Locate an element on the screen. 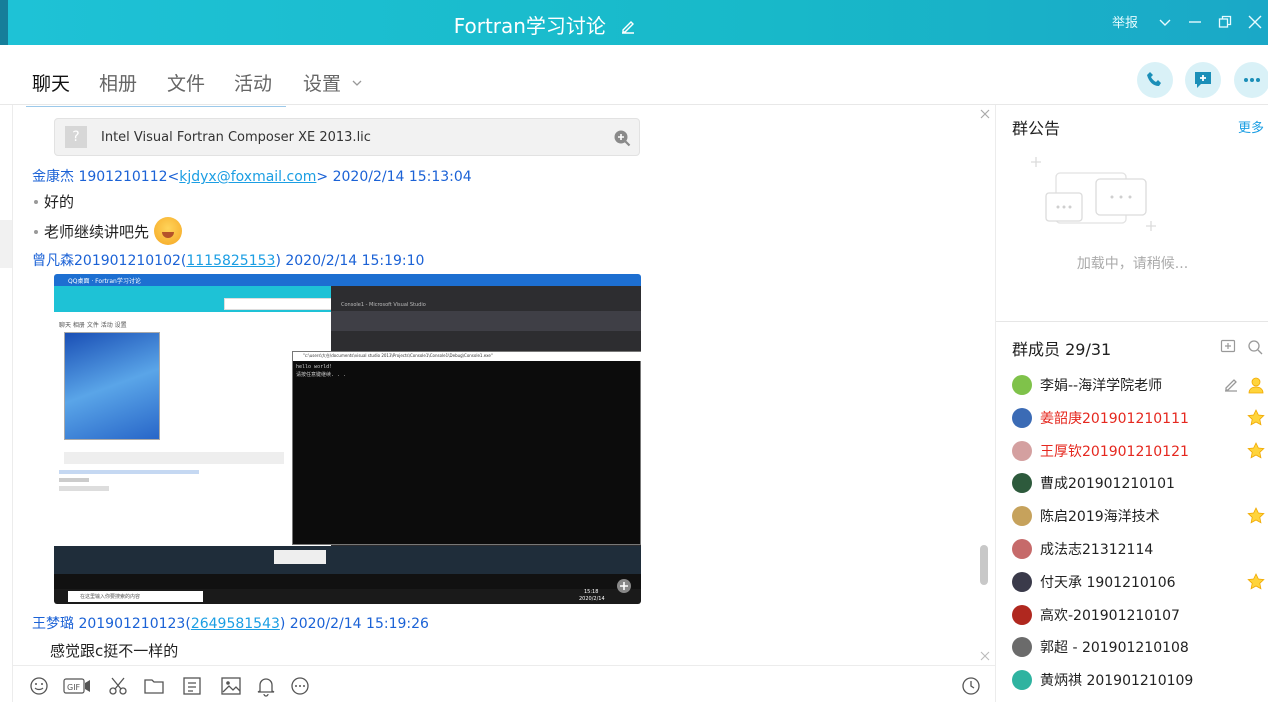 The image size is (1268, 702). shot-clock: 15:18 is located at coordinates (591, 592).